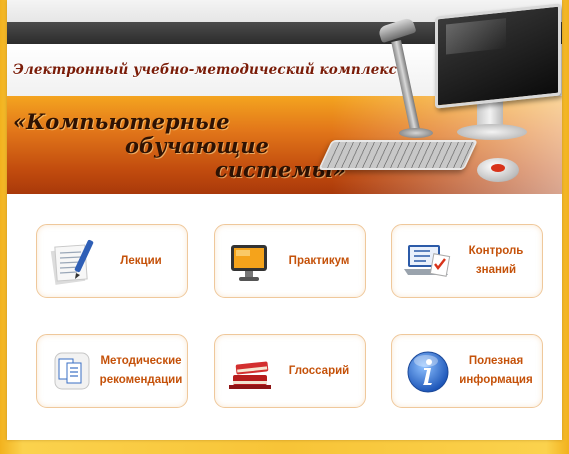  I want to click on menu-tile-label: Глоссарий, so click(319, 370).